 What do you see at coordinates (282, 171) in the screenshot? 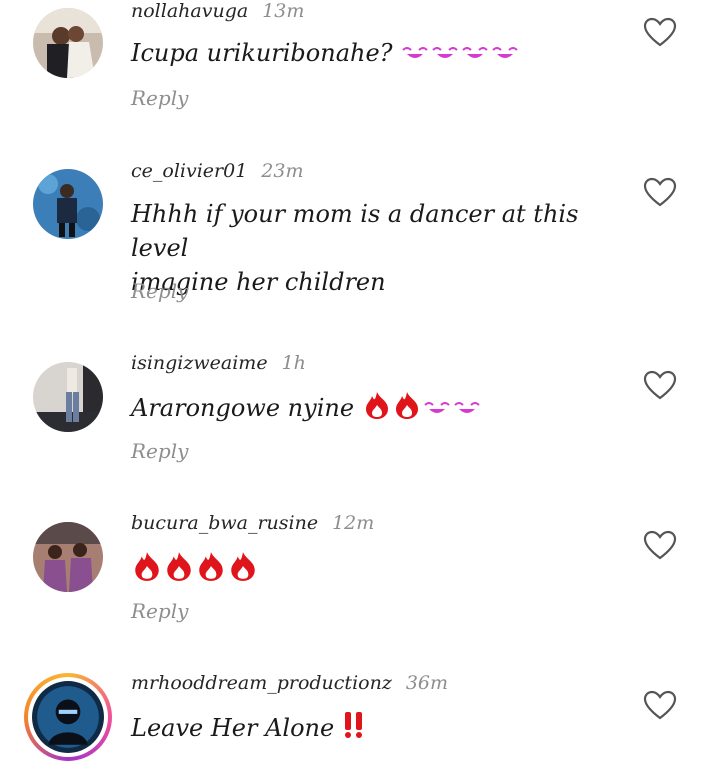
I see `timestamp: 23m` at bounding box center [282, 171].